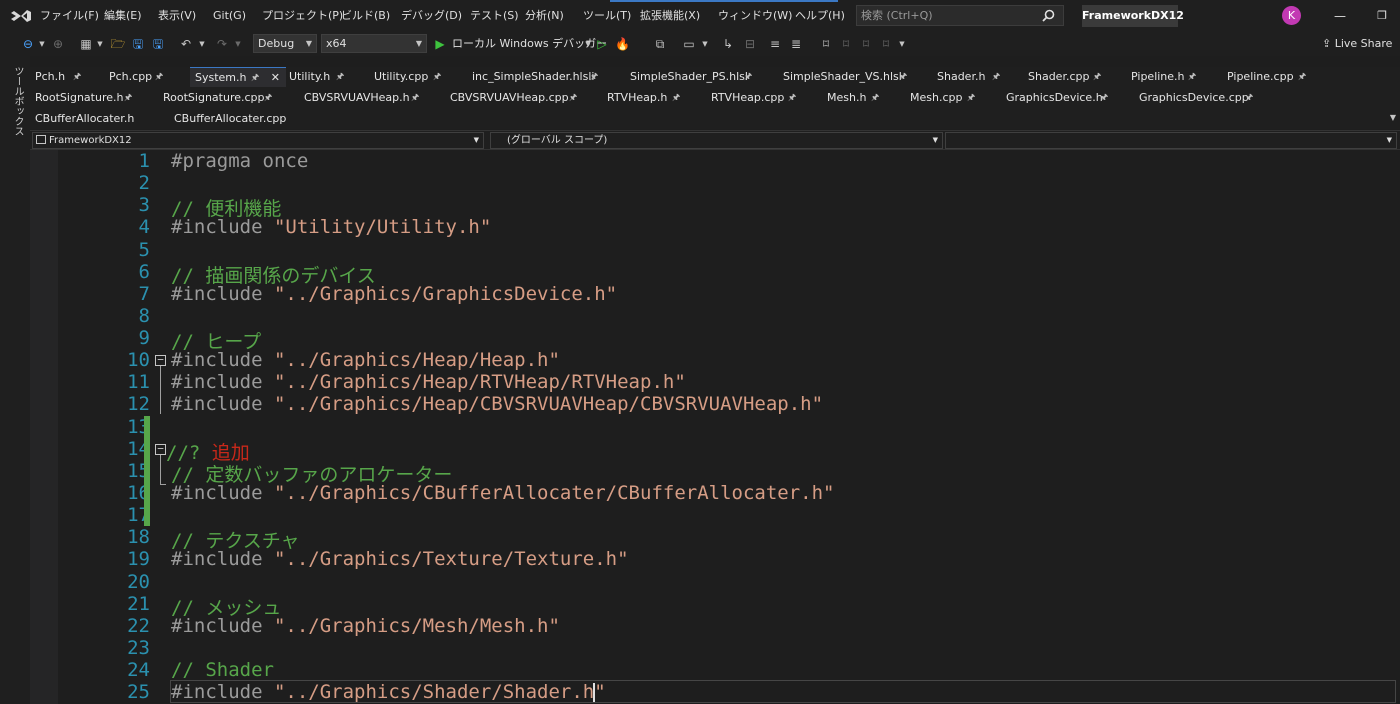 The image size is (1400, 704). I want to click on avatar: K, so click(1291, 15).